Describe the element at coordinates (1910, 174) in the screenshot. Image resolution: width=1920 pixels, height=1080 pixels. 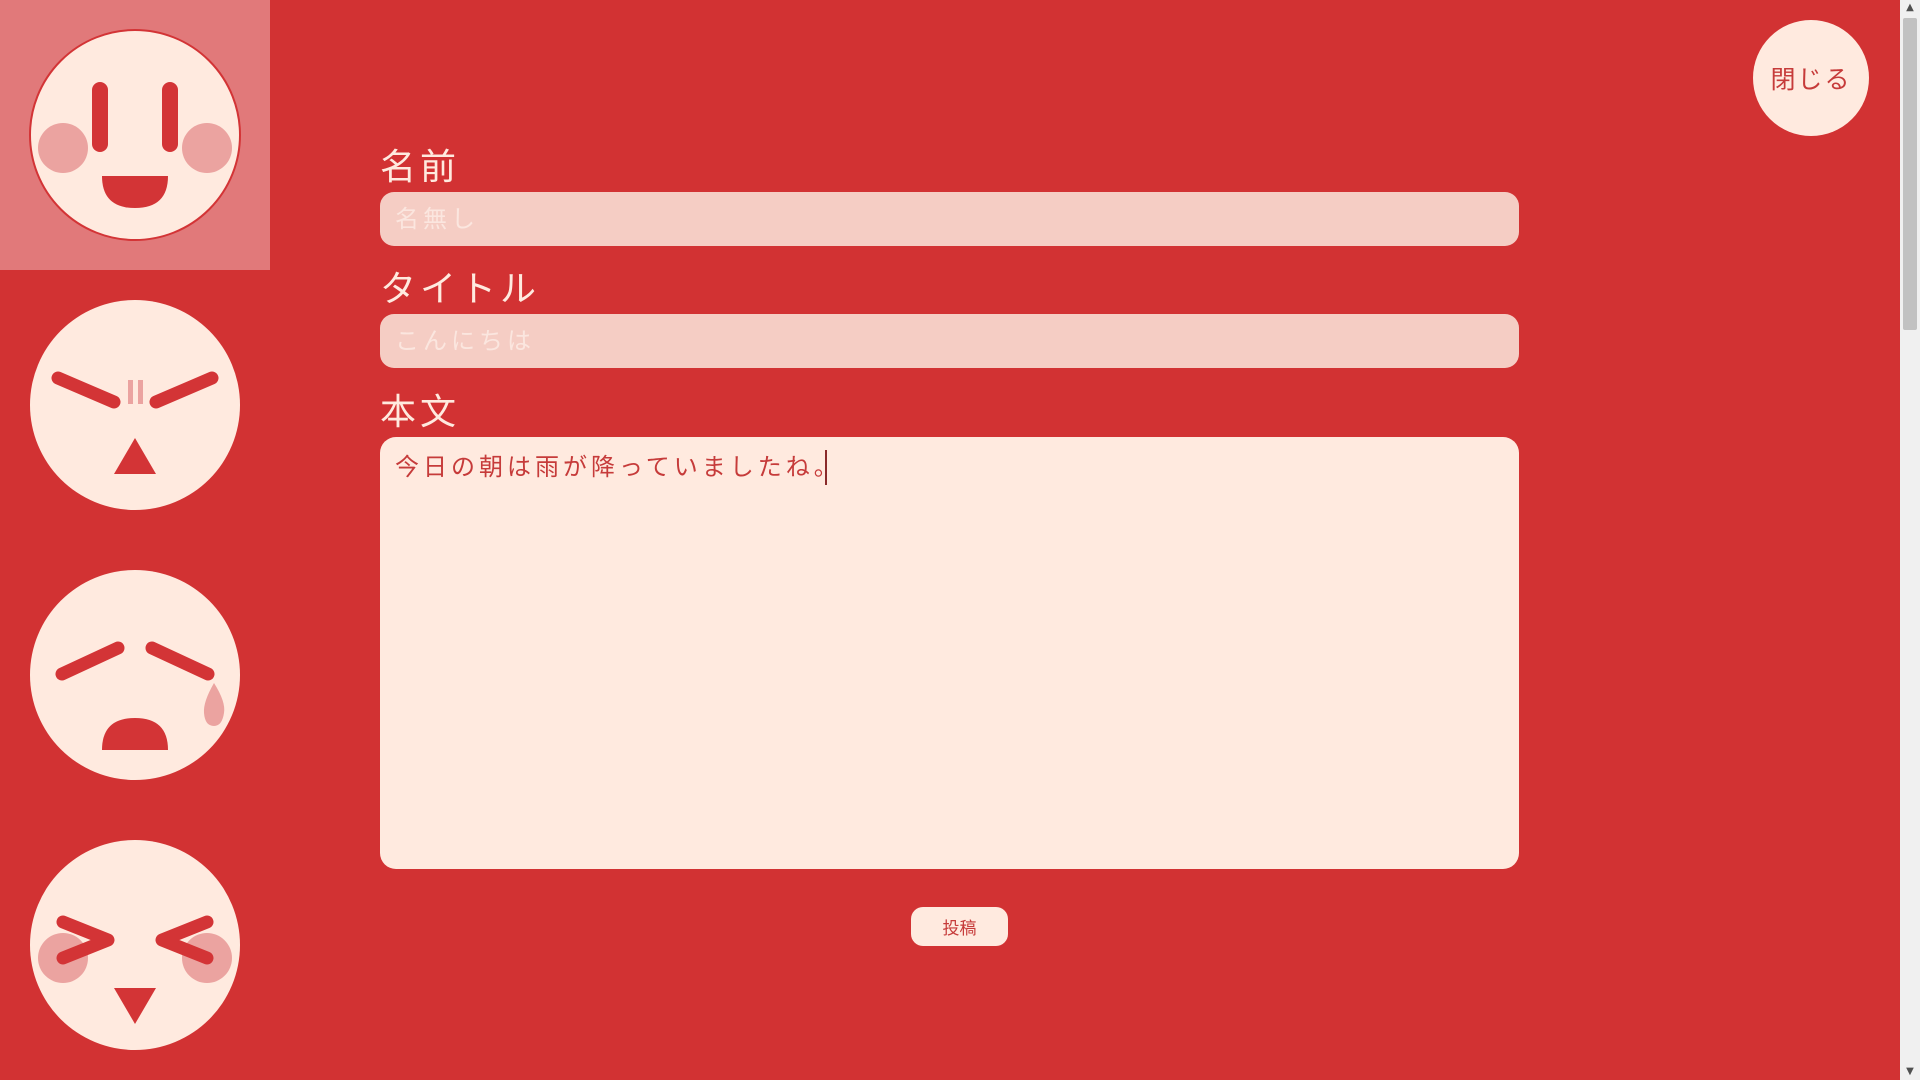
I see `scroll-thumb` at that location.